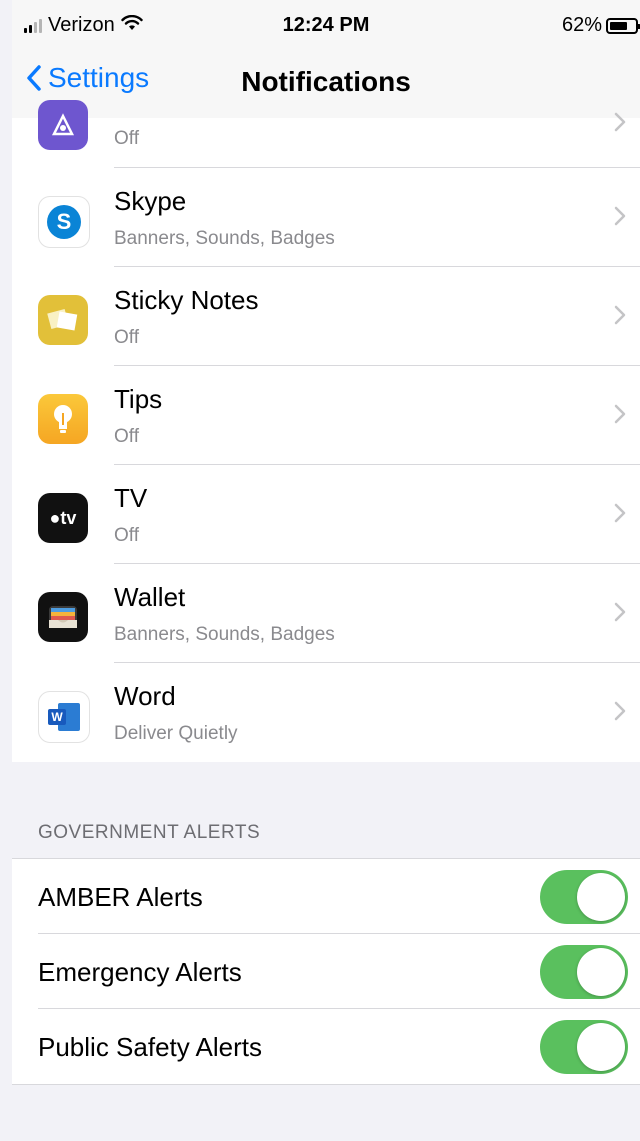  I want to click on app-name: Skype, so click(150, 201).